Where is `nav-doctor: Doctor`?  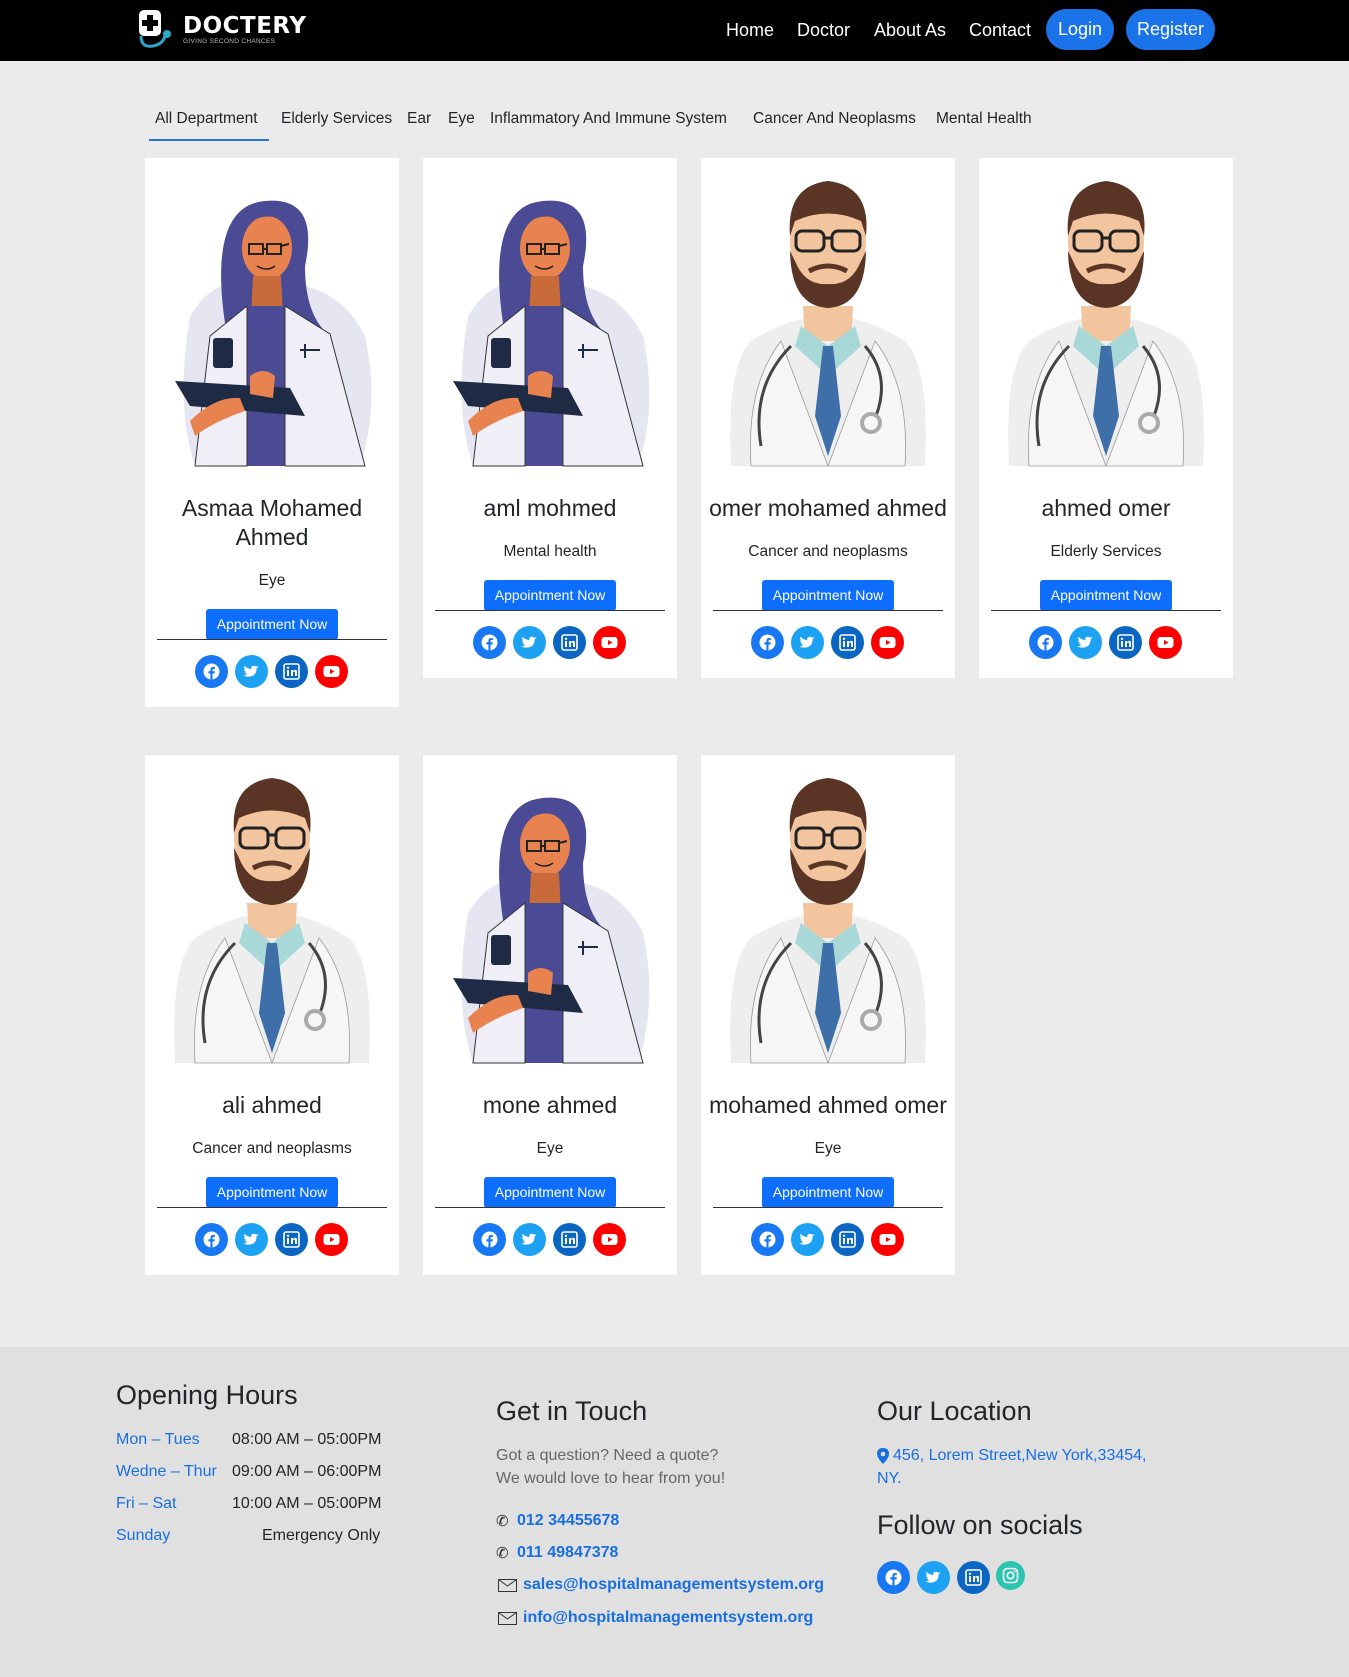
nav-doctor: Doctor is located at coordinates (823, 30).